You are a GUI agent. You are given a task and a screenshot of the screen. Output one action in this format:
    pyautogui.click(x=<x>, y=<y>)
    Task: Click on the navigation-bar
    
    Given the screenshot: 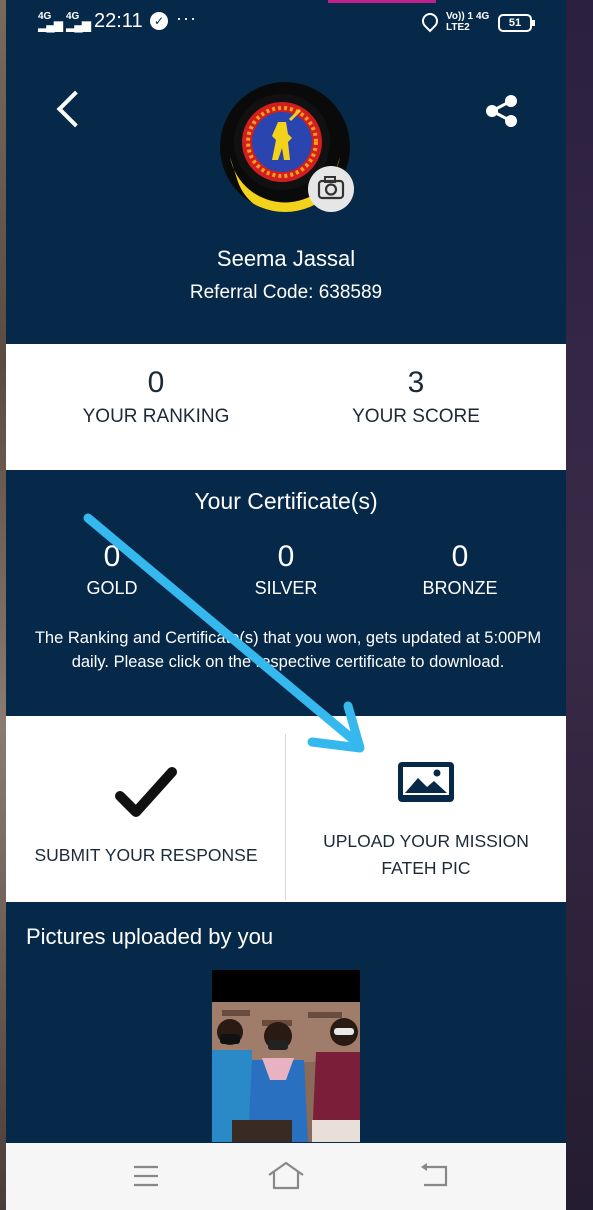 What is the action you would take?
    pyautogui.click(x=286, y=1176)
    